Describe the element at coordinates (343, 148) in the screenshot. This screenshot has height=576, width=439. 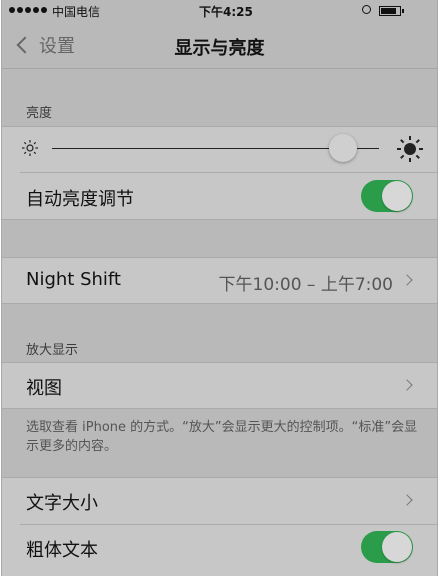
I see `brightness-slider-thumb` at that location.